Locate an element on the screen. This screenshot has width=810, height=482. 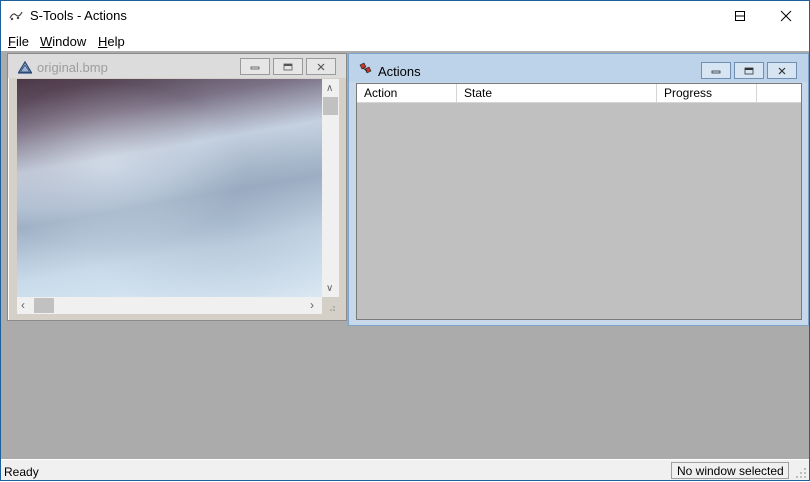
image-close-button is located at coordinates (321, 66).